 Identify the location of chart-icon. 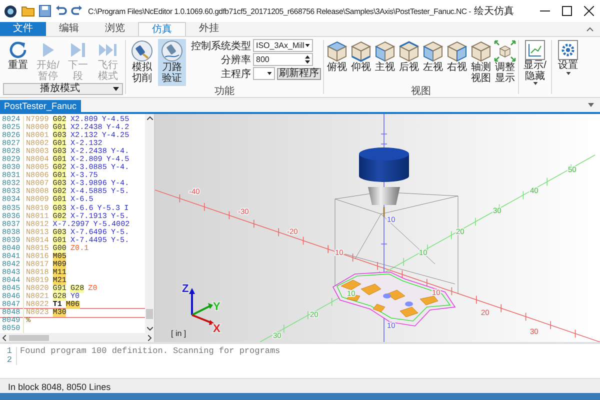
(535, 50).